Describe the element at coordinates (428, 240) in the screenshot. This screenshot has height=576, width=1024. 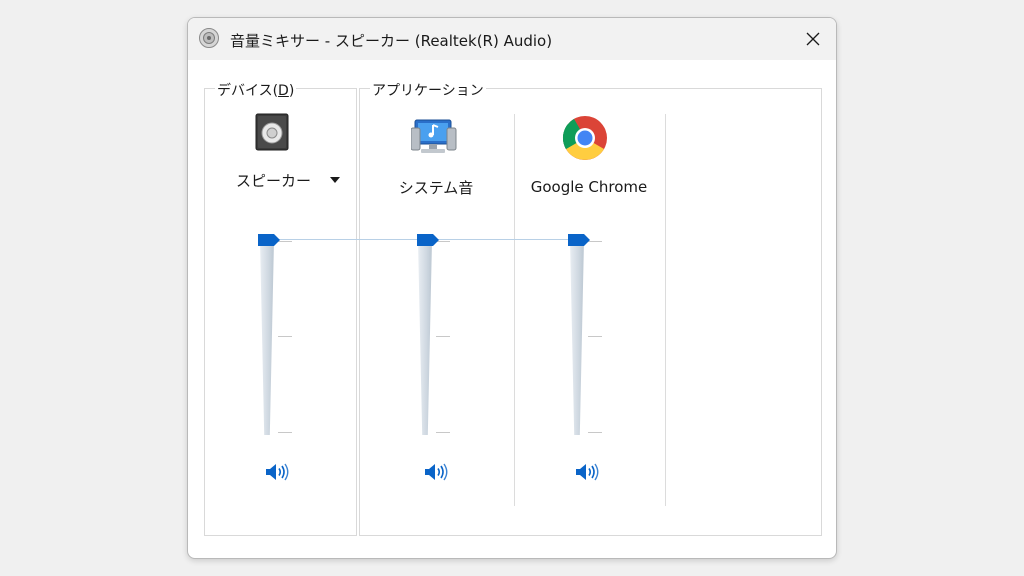
I see `system-sounds-volume-thumb` at that location.